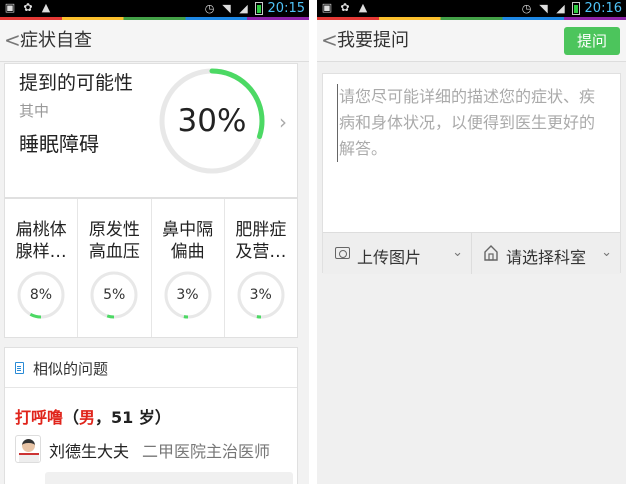 This screenshot has height=484, width=626. I want to click on question-topic: 打呼噜, so click(39, 417).